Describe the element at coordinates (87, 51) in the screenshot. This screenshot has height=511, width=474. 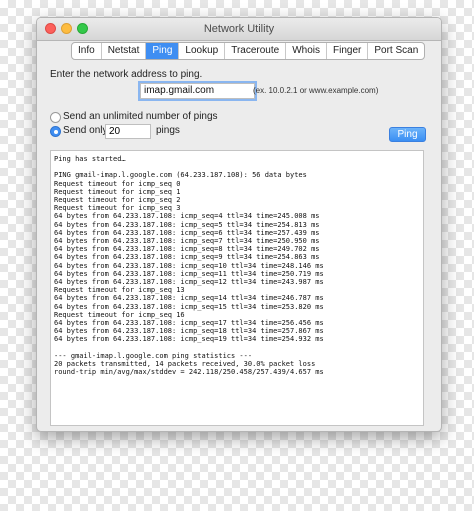
I see `tab-info: Info` at that location.